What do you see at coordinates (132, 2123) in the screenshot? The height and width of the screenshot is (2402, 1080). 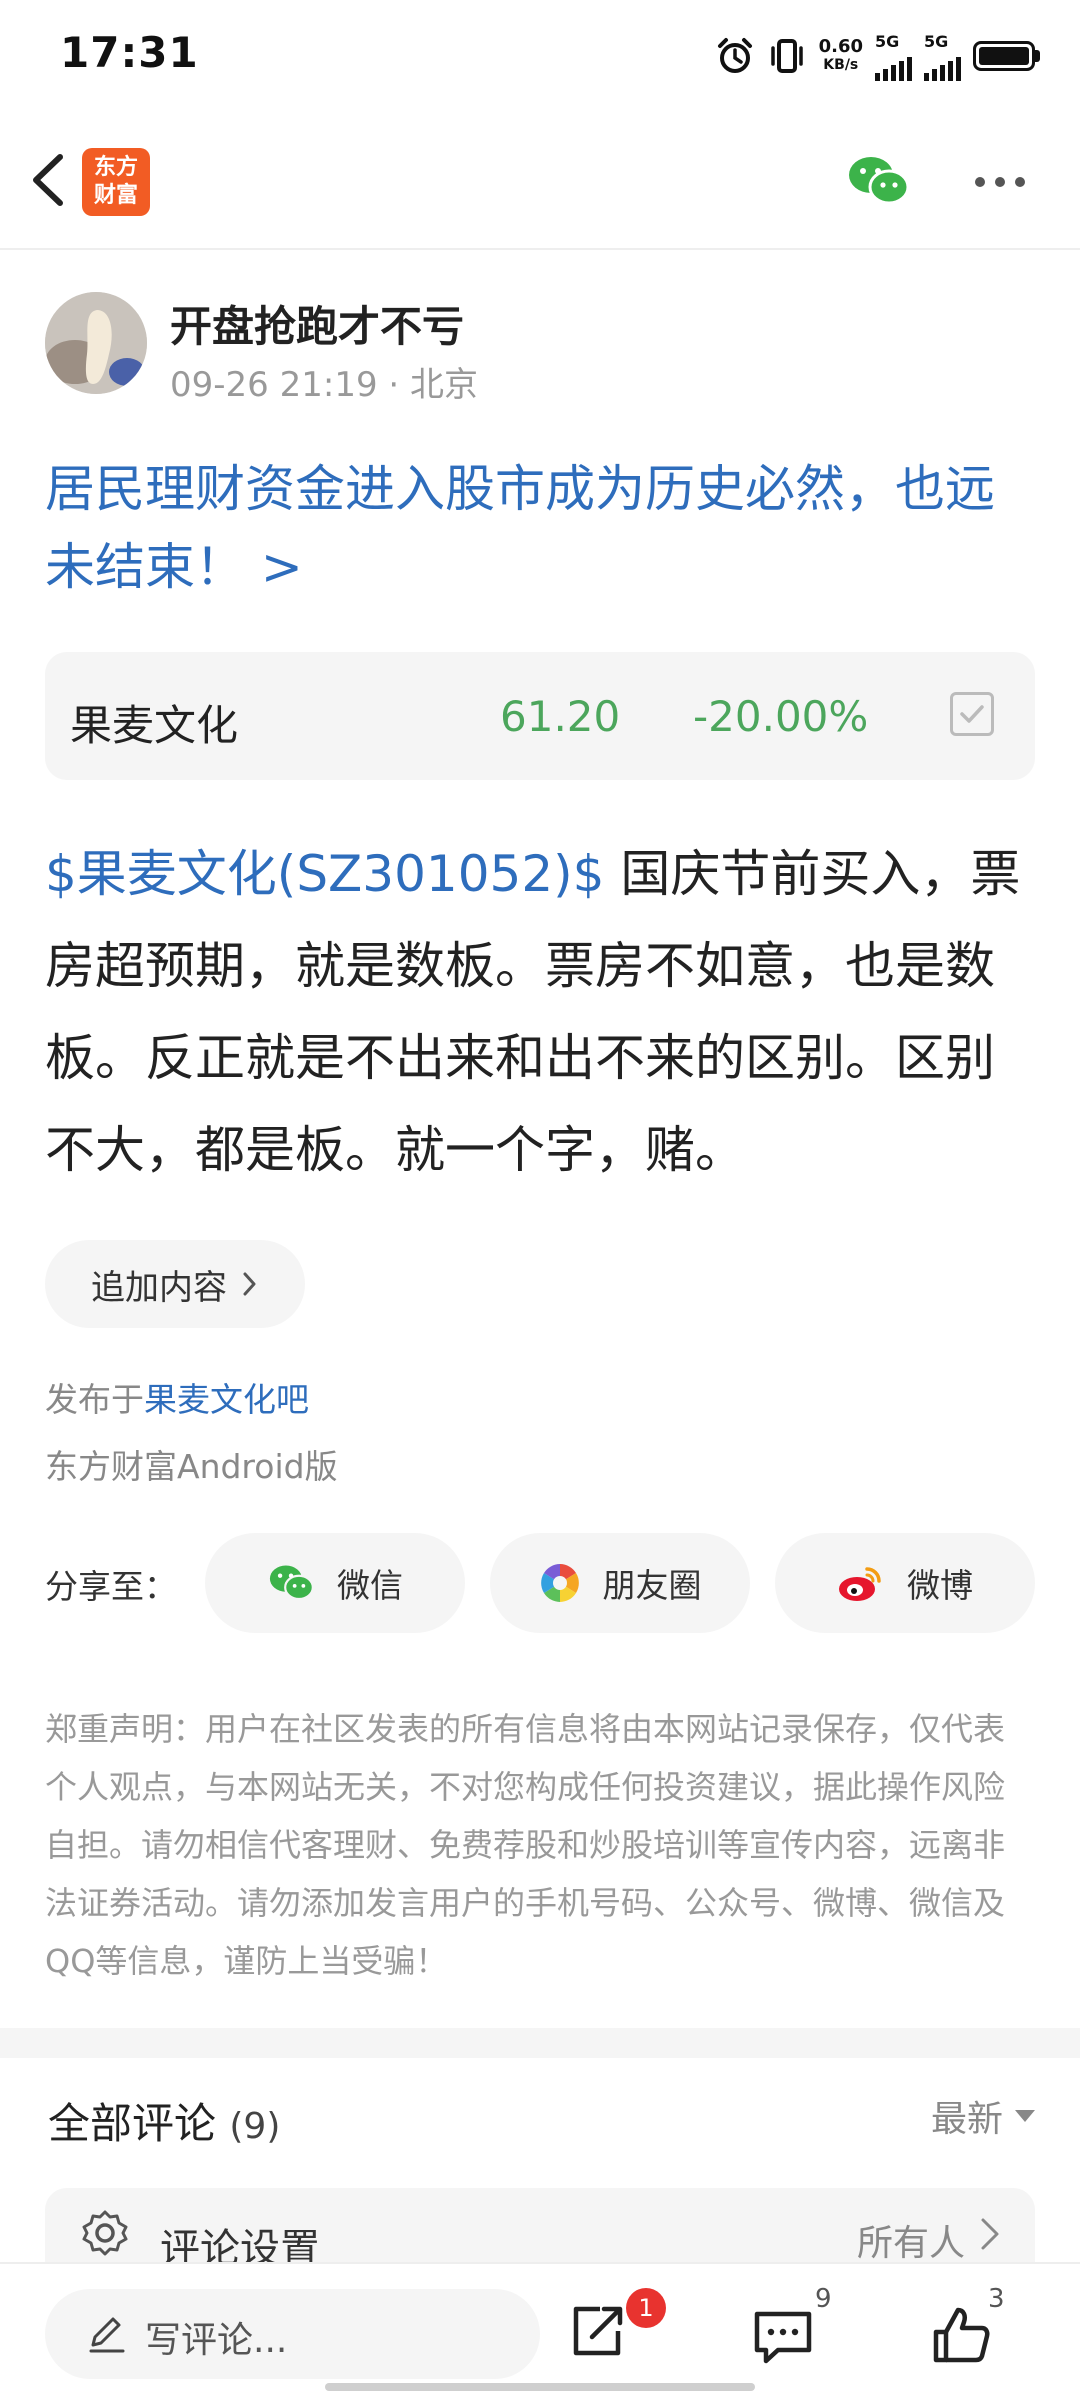 I see `comments-title: 全部评论` at bounding box center [132, 2123].